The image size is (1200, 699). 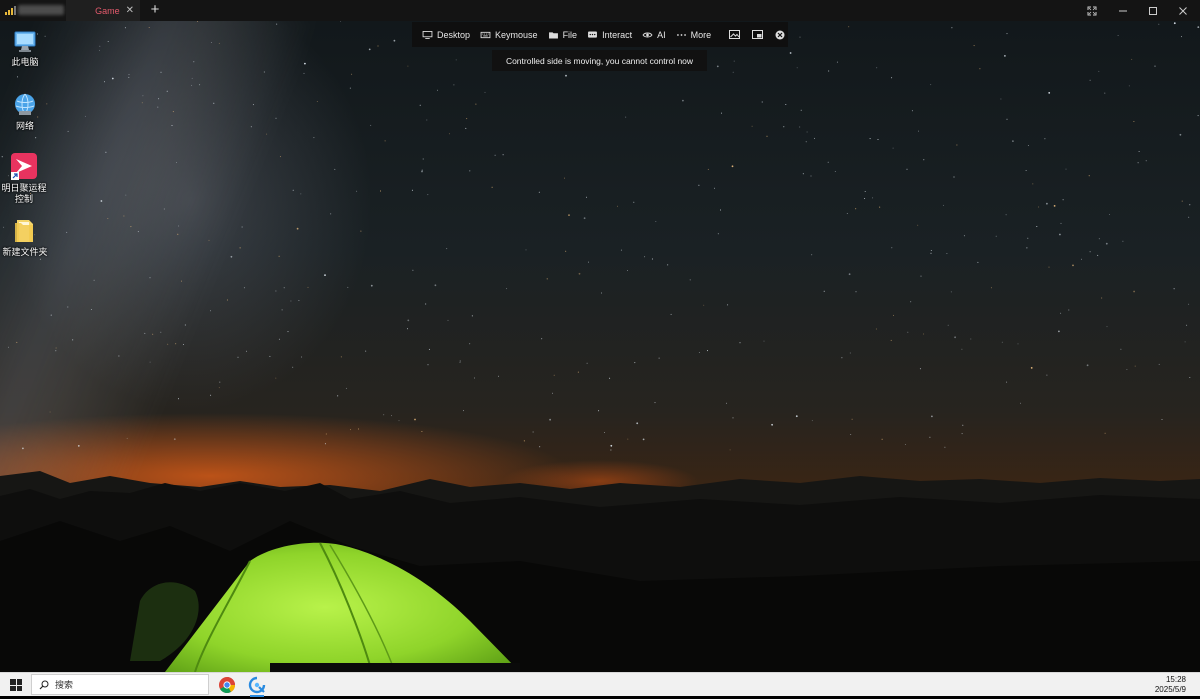 I want to click on toolbar-keymouse-label: Keymouse, so click(x=516, y=34).